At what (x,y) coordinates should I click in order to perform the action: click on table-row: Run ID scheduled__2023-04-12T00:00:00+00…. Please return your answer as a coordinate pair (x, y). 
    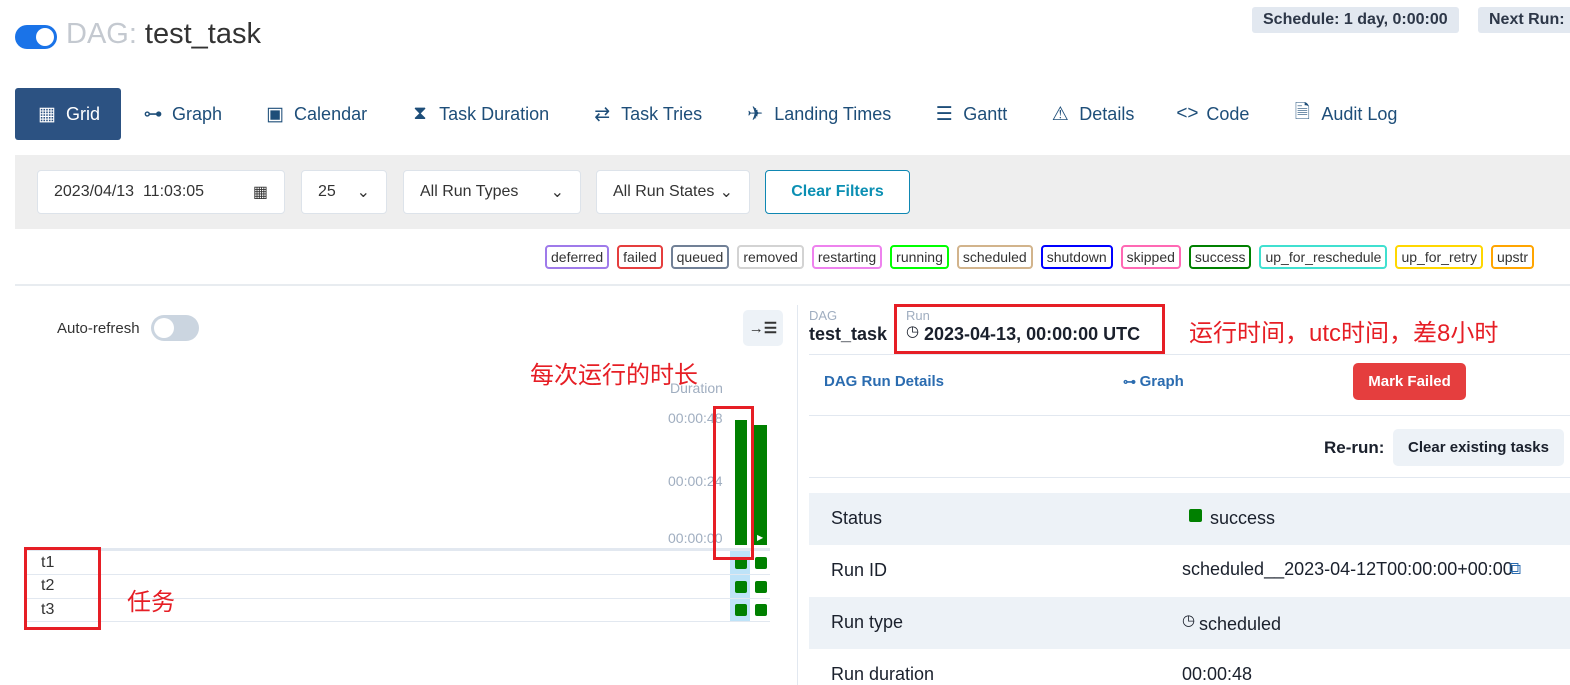
    Looking at the image, I should click on (1189, 571).